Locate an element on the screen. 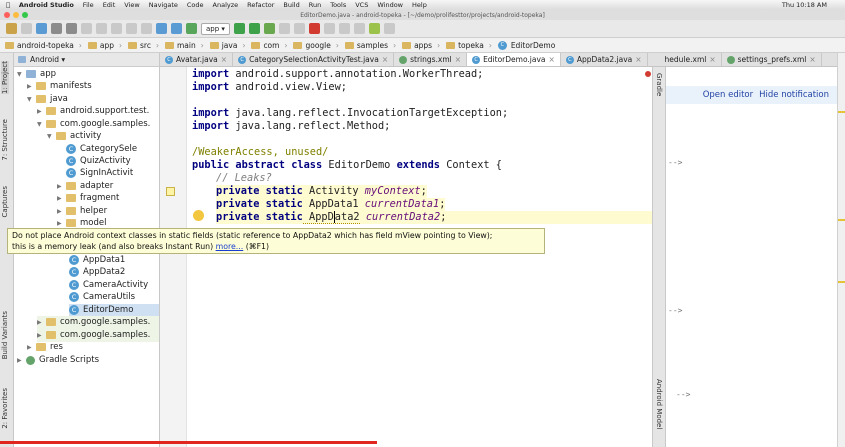 Image resolution: width=845 pixels, height=447 pixels. warning-icon is located at coordinates (170, 191).